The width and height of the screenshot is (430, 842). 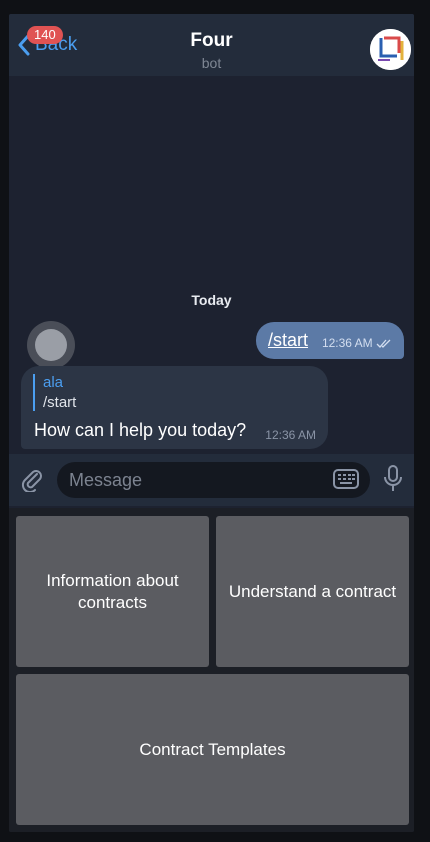 What do you see at coordinates (312, 591) in the screenshot?
I see `keyboard-button-understand: Understand a contract` at bounding box center [312, 591].